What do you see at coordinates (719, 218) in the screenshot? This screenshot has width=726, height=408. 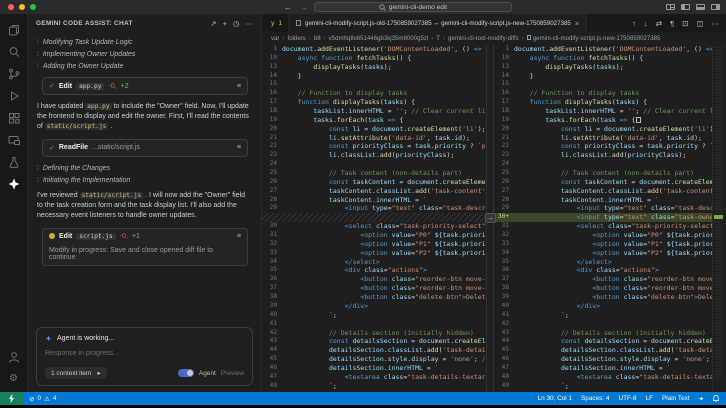 I see `minimap` at bounding box center [719, 218].